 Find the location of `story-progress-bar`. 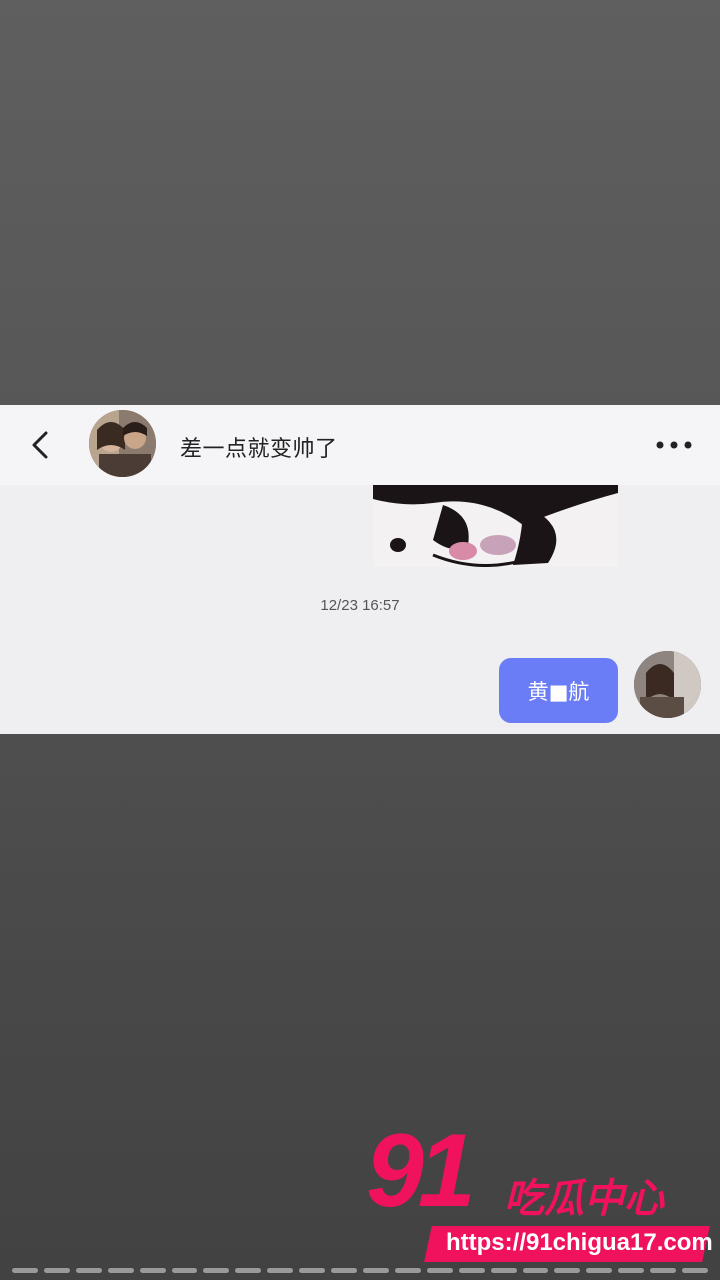

story-progress-bar is located at coordinates (360, 1270).